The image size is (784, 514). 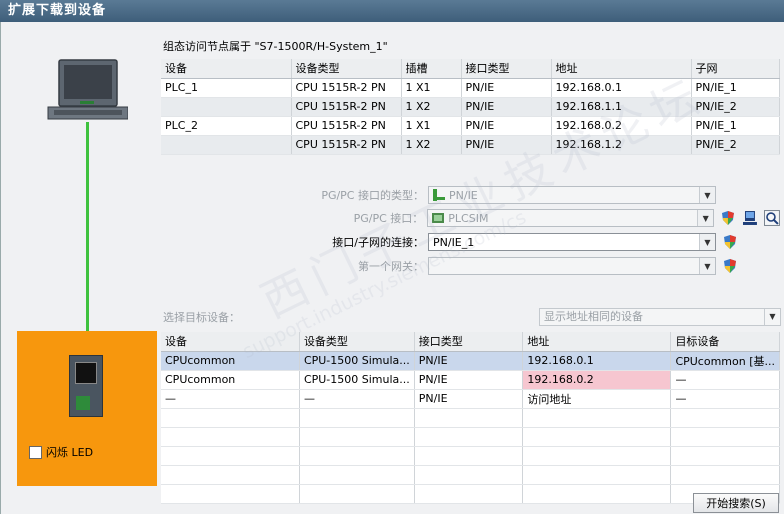 I want to click on device-filter-dropdown: 显示地址相同的设备 ▼, so click(x=660, y=317).